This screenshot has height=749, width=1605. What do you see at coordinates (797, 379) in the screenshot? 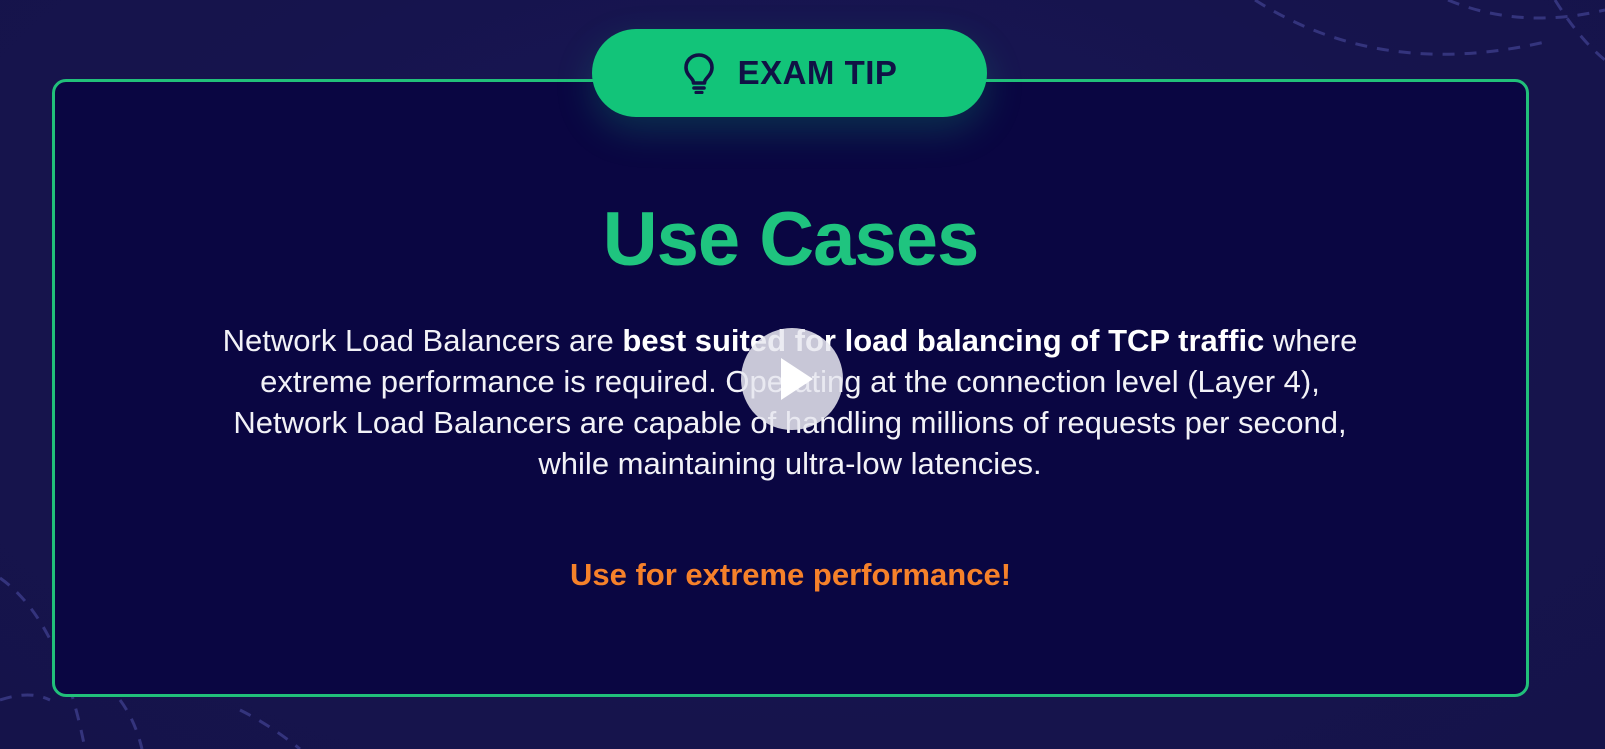
I see `play-icon` at bounding box center [797, 379].